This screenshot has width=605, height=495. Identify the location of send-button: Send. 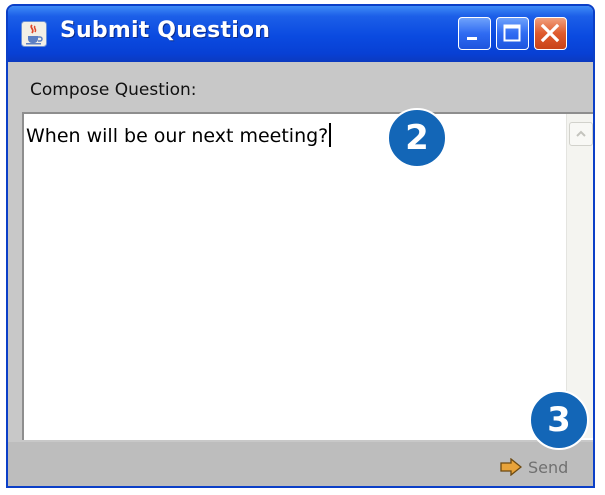
(534, 467).